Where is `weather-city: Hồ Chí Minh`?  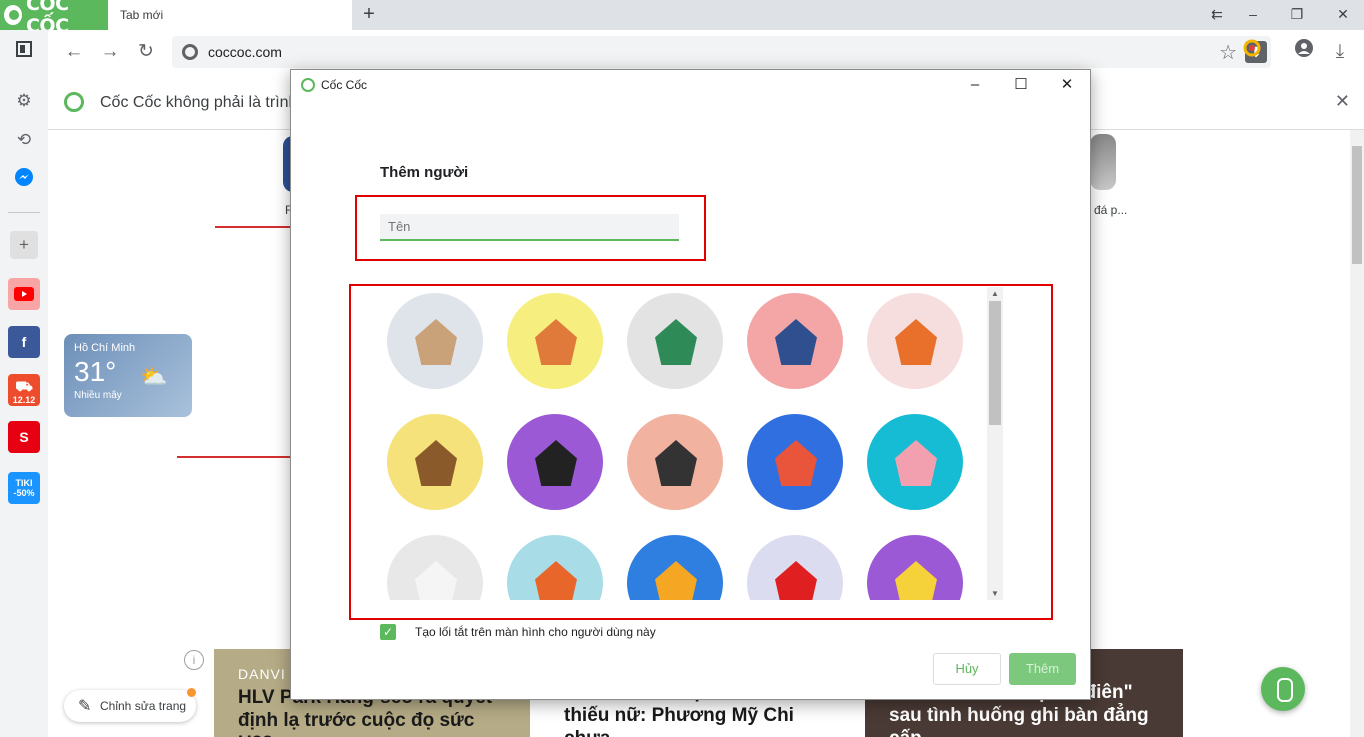 weather-city: Hồ Chí Minh is located at coordinates (105, 348).